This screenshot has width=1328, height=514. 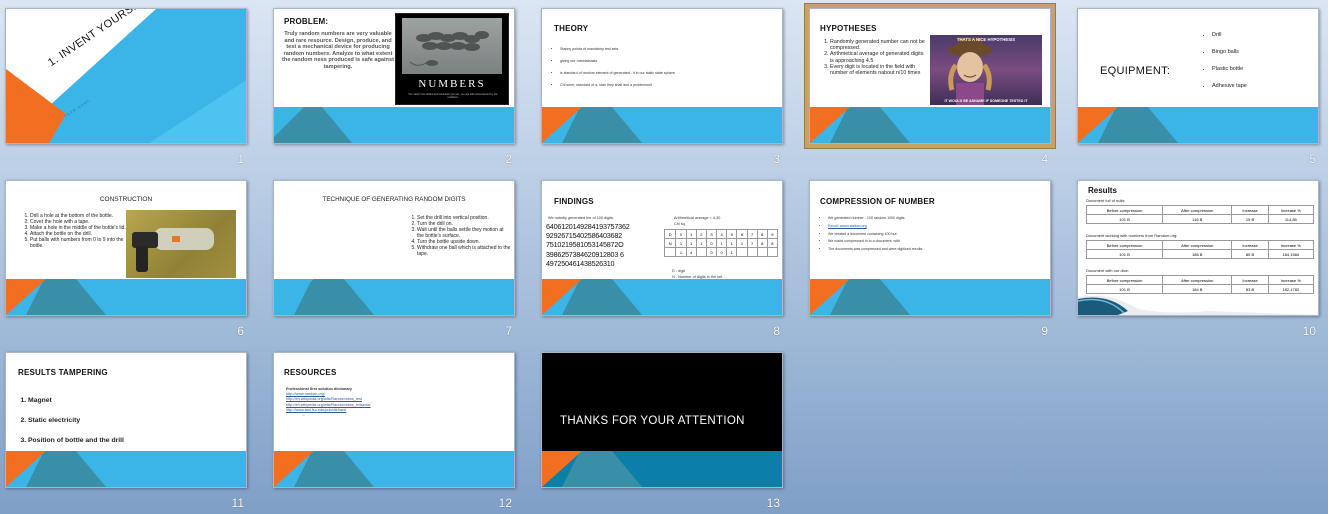 What do you see at coordinates (240, 159) in the screenshot?
I see `slide-number-1: 1` at bounding box center [240, 159].